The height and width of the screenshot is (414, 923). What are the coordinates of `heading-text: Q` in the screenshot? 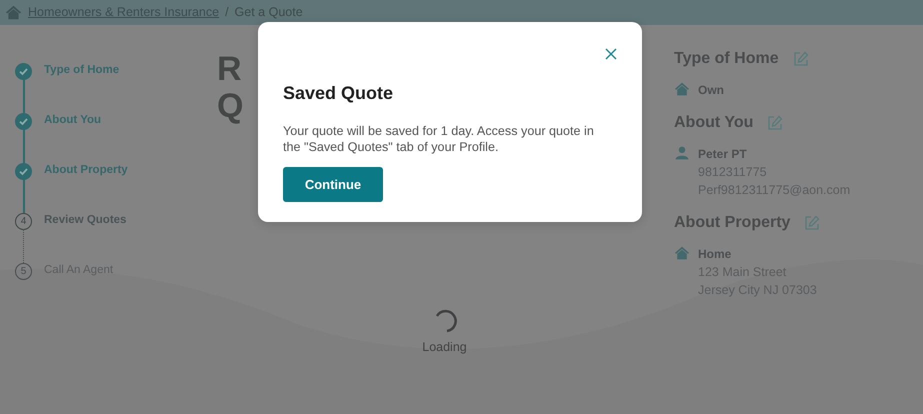 It's located at (230, 106).